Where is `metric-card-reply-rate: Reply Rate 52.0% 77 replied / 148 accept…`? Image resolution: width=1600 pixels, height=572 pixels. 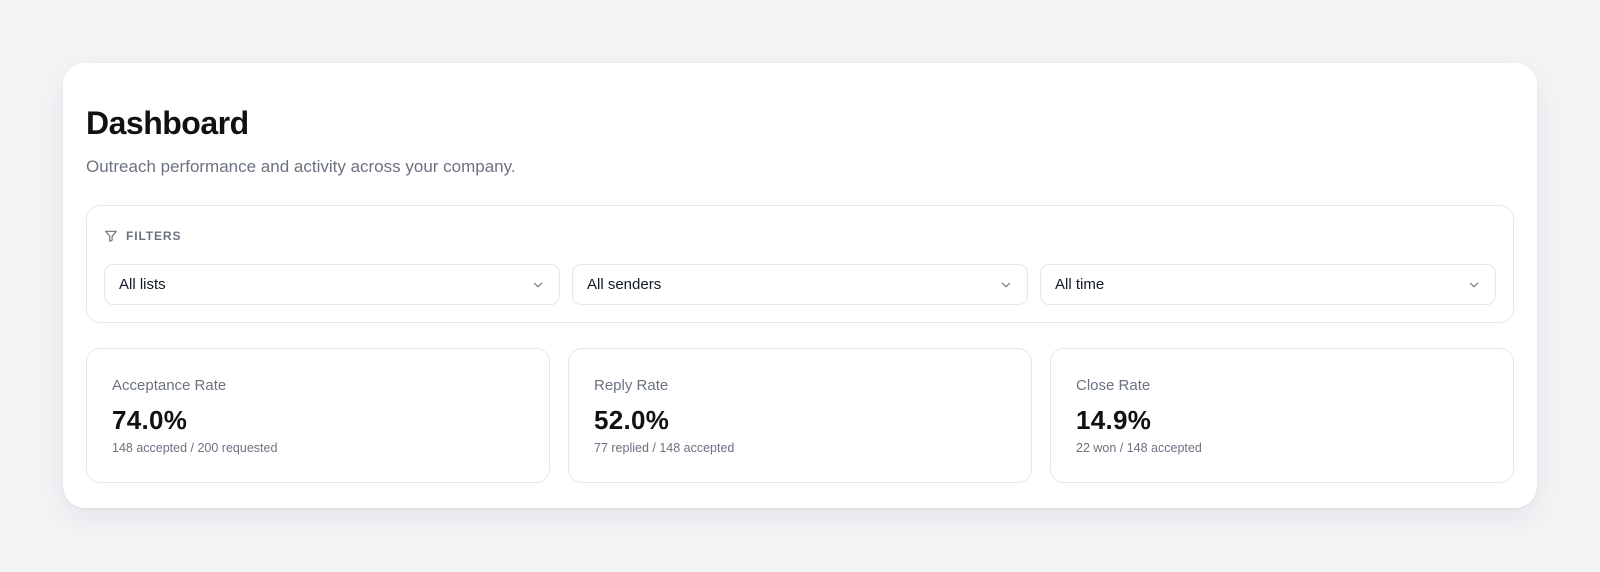
metric-card-reply-rate: Reply Rate 52.0% 77 replied / 148 accept… is located at coordinates (800, 415).